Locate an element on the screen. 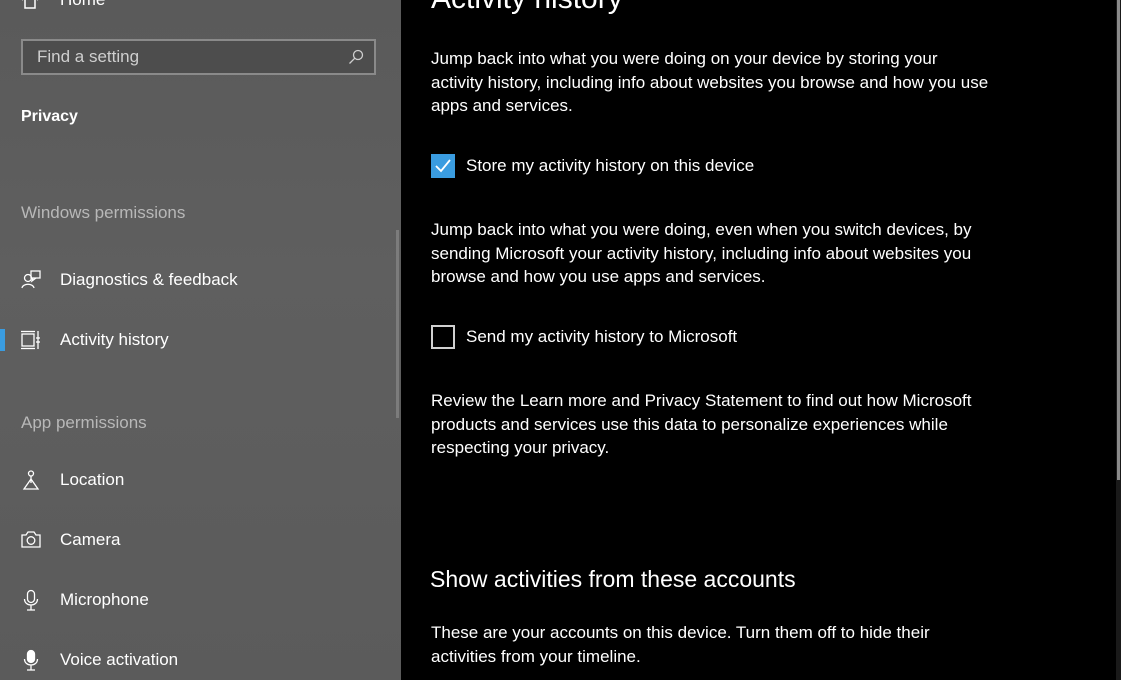 This screenshot has width=1121, height=680. store-history-checkbox-row: Store my activity history on this device is located at coordinates (592, 166).